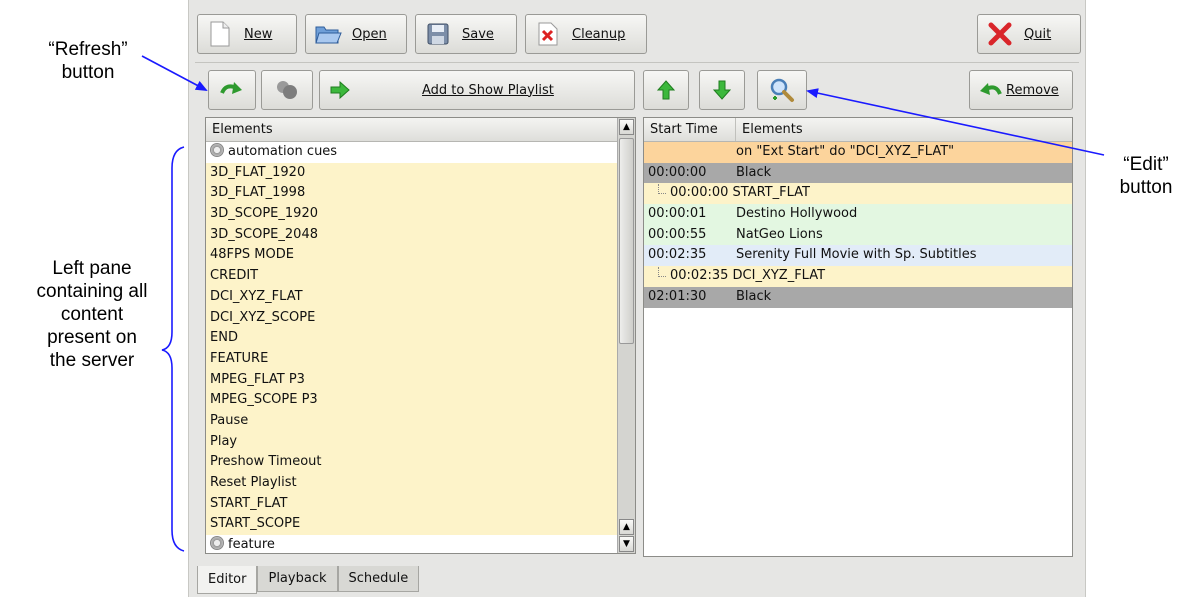 The height and width of the screenshot is (597, 1188). I want to click on remove-label: Remove, so click(1032, 90).